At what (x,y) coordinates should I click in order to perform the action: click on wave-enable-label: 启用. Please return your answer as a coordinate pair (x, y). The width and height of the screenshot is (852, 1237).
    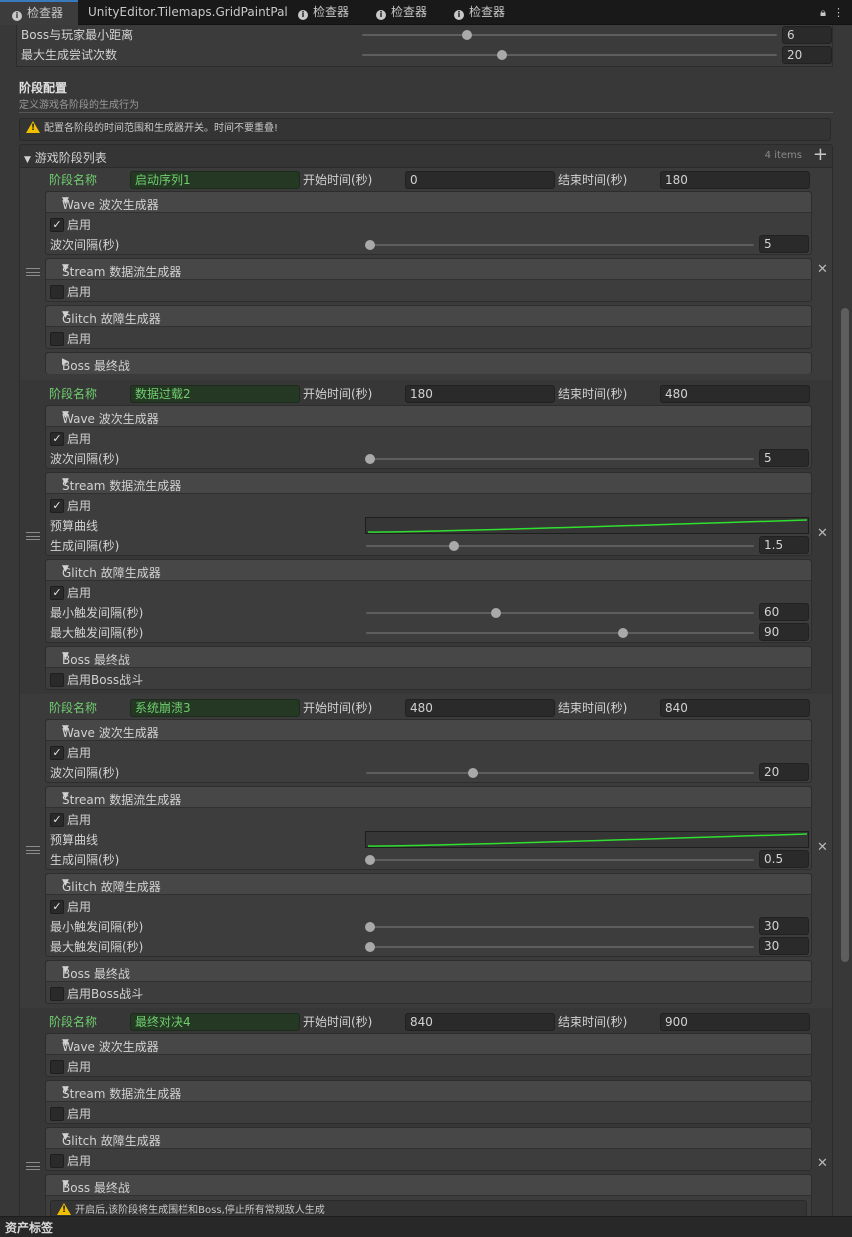
    Looking at the image, I should click on (79, 225).